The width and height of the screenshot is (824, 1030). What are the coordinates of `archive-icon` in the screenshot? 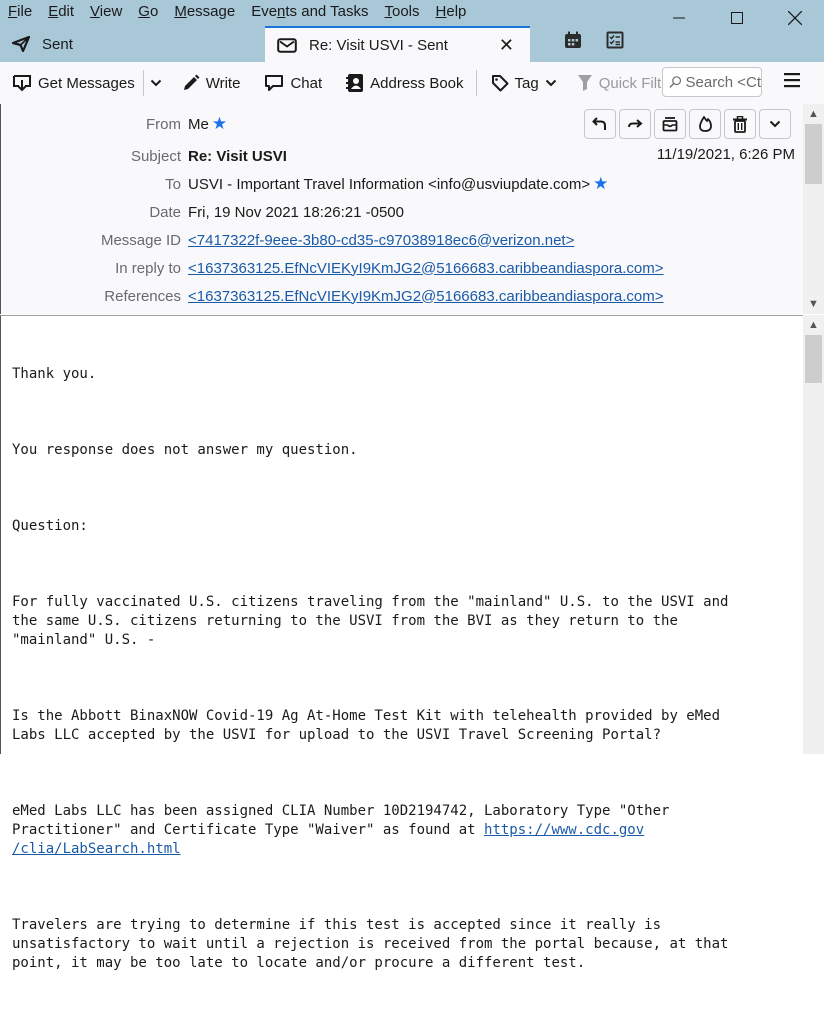 It's located at (670, 124).